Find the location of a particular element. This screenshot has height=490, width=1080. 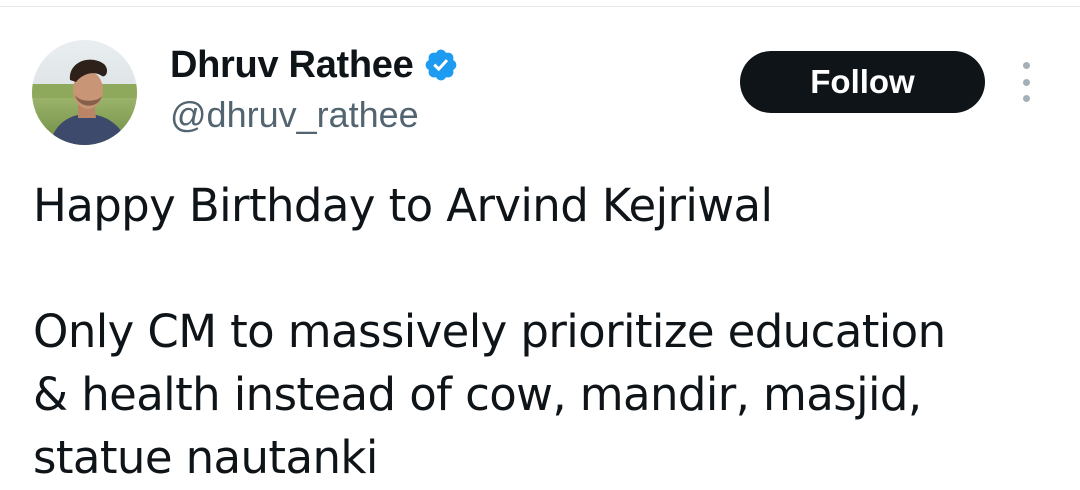

verified-badge-icon is located at coordinates (441, 65).